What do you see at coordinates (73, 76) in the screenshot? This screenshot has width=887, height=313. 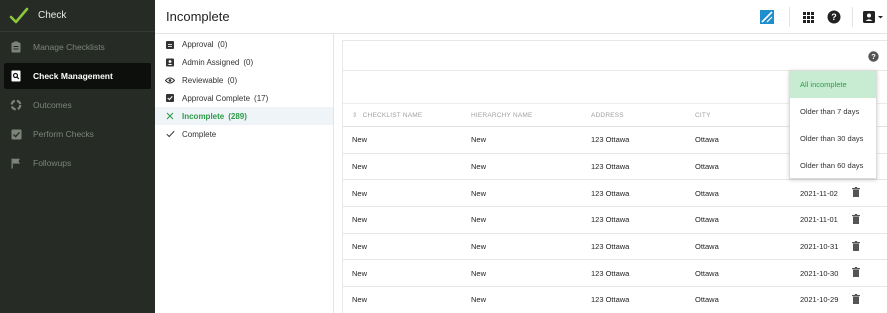 I see `sidebar-item-label: Check Management` at bounding box center [73, 76].